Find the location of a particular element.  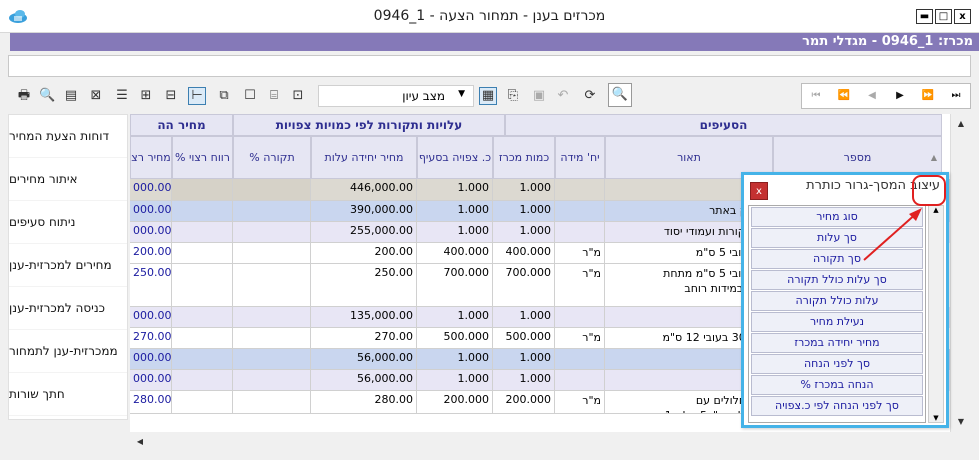

cell-tender-qty: 400.000 is located at coordinates (524, 253).